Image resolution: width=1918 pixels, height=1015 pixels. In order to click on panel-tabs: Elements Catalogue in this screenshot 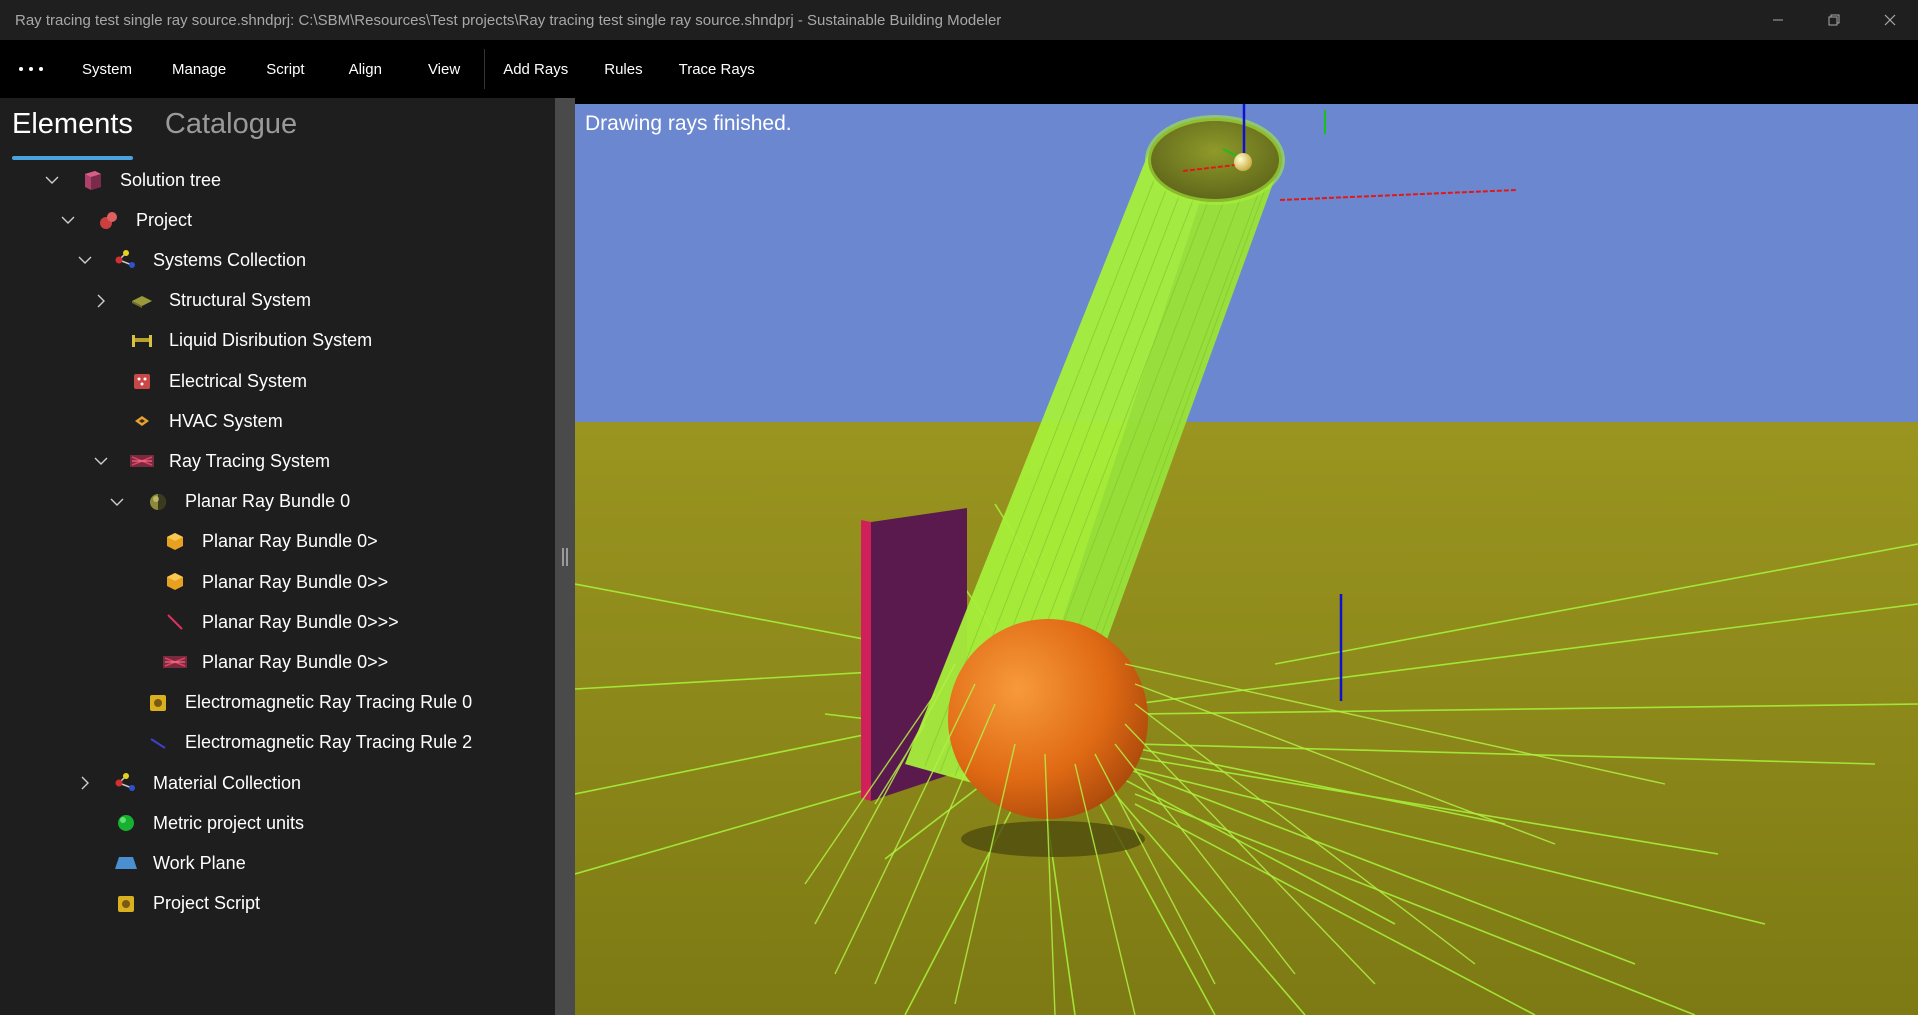, I will do `click(170, 134)`.